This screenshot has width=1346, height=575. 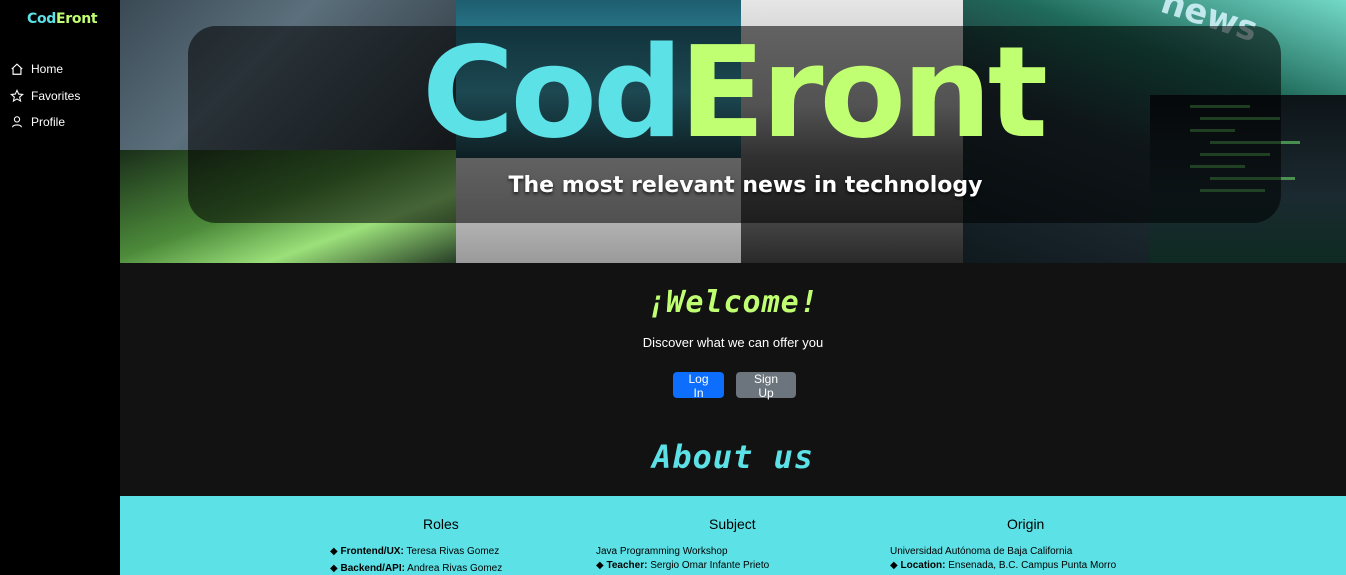 I want to click on signup-button: Sign Up, so click(x=766, y=386).